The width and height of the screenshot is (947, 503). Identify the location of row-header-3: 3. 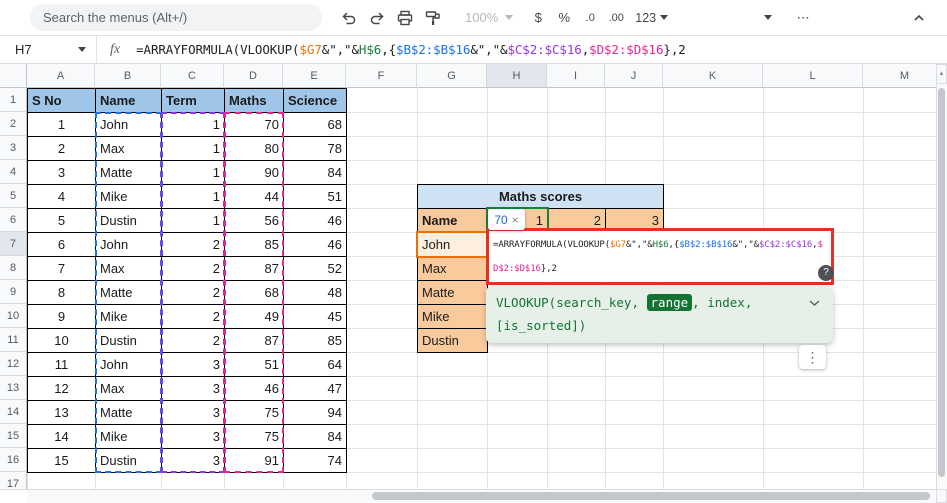
(13, 148).